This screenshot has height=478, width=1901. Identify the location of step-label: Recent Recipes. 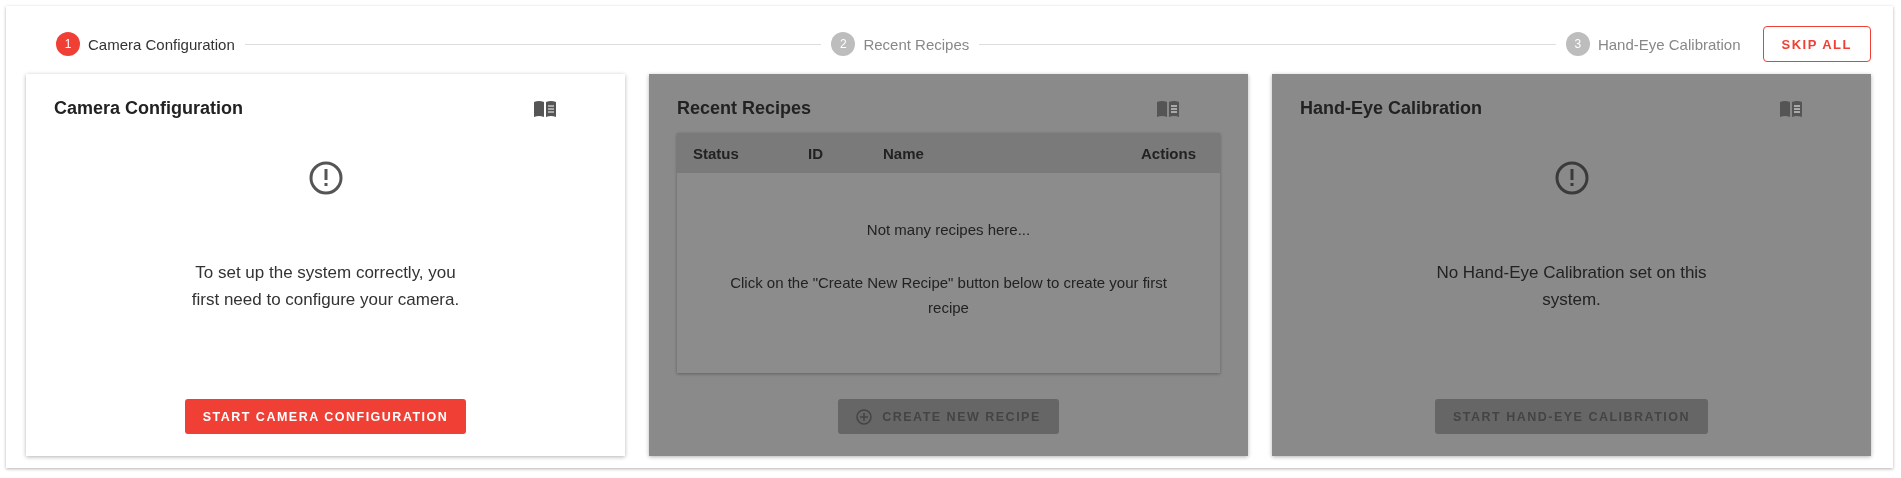
(916, 44).